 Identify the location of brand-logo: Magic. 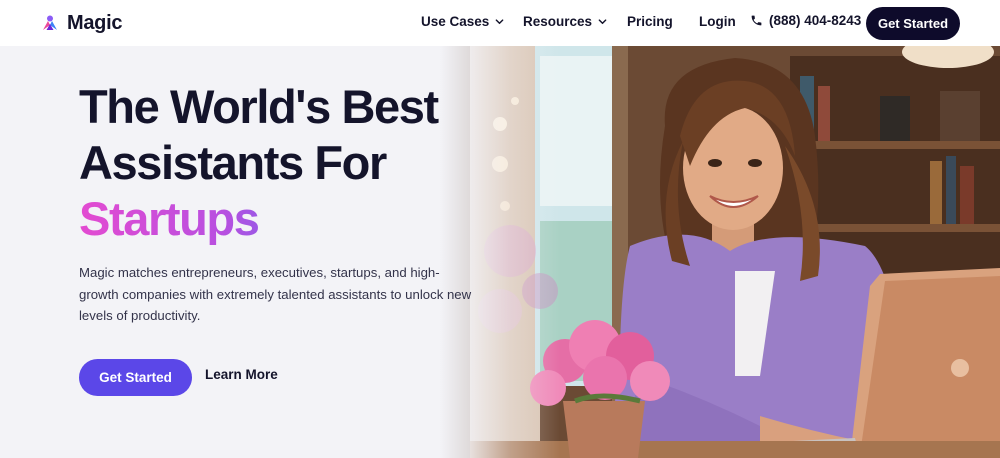
(81, 23).